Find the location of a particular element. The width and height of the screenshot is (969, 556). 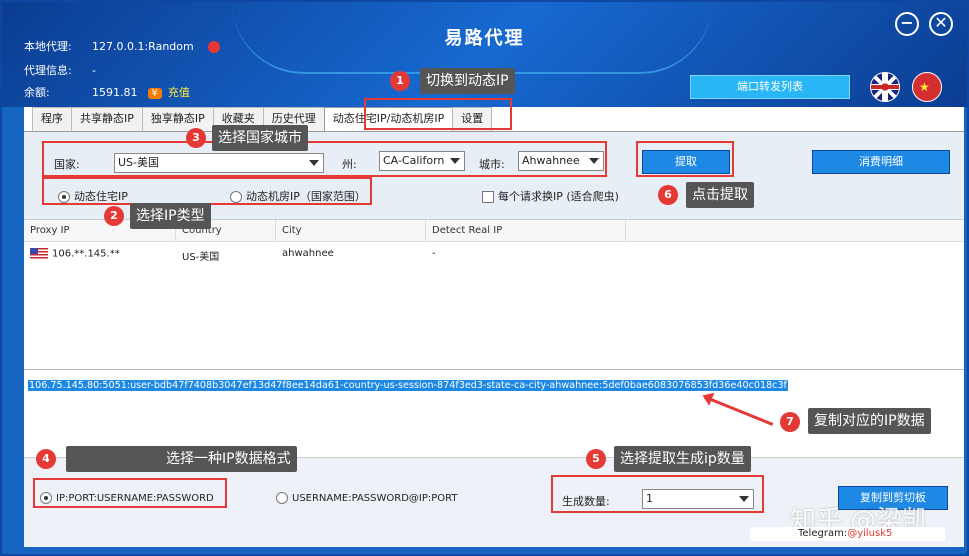

proxy-info-row: 代理信息: - is located at coordinates (60, 70).